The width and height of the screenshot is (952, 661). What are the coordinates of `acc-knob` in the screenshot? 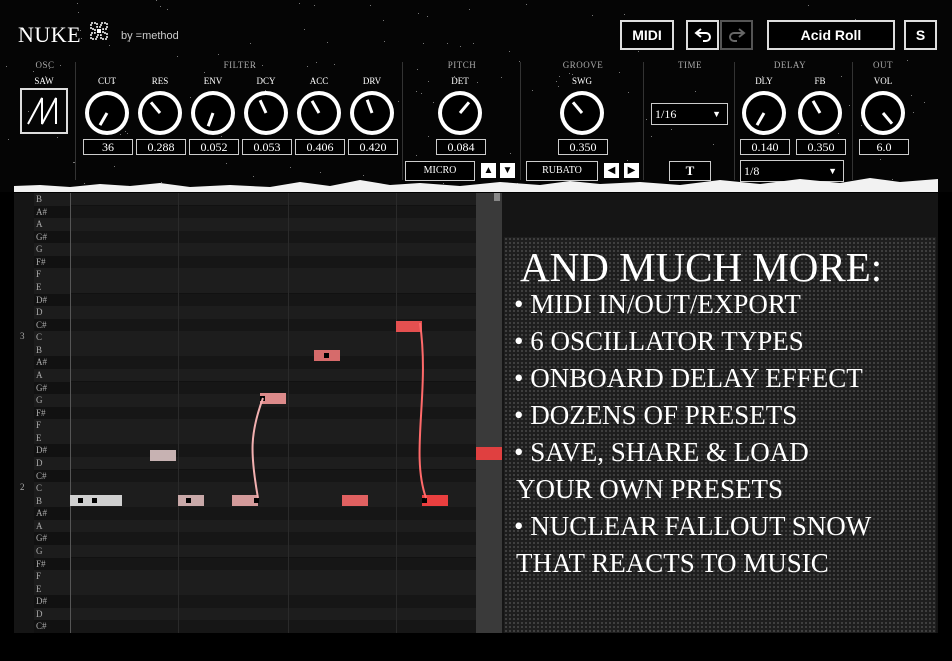 It's located at (319, 113).